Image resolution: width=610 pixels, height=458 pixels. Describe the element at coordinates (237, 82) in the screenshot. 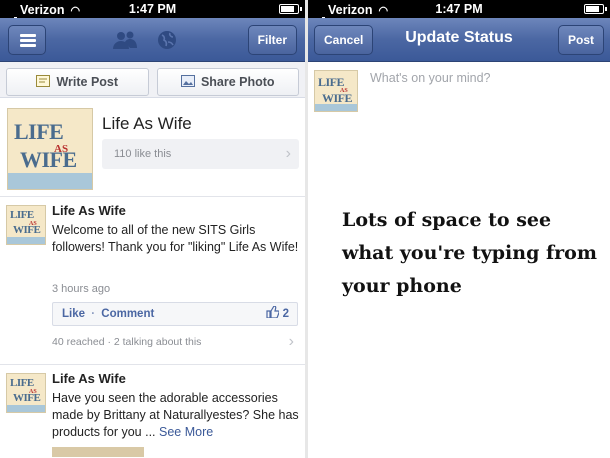

I see `share-photo-label: Share Photo` at that location.